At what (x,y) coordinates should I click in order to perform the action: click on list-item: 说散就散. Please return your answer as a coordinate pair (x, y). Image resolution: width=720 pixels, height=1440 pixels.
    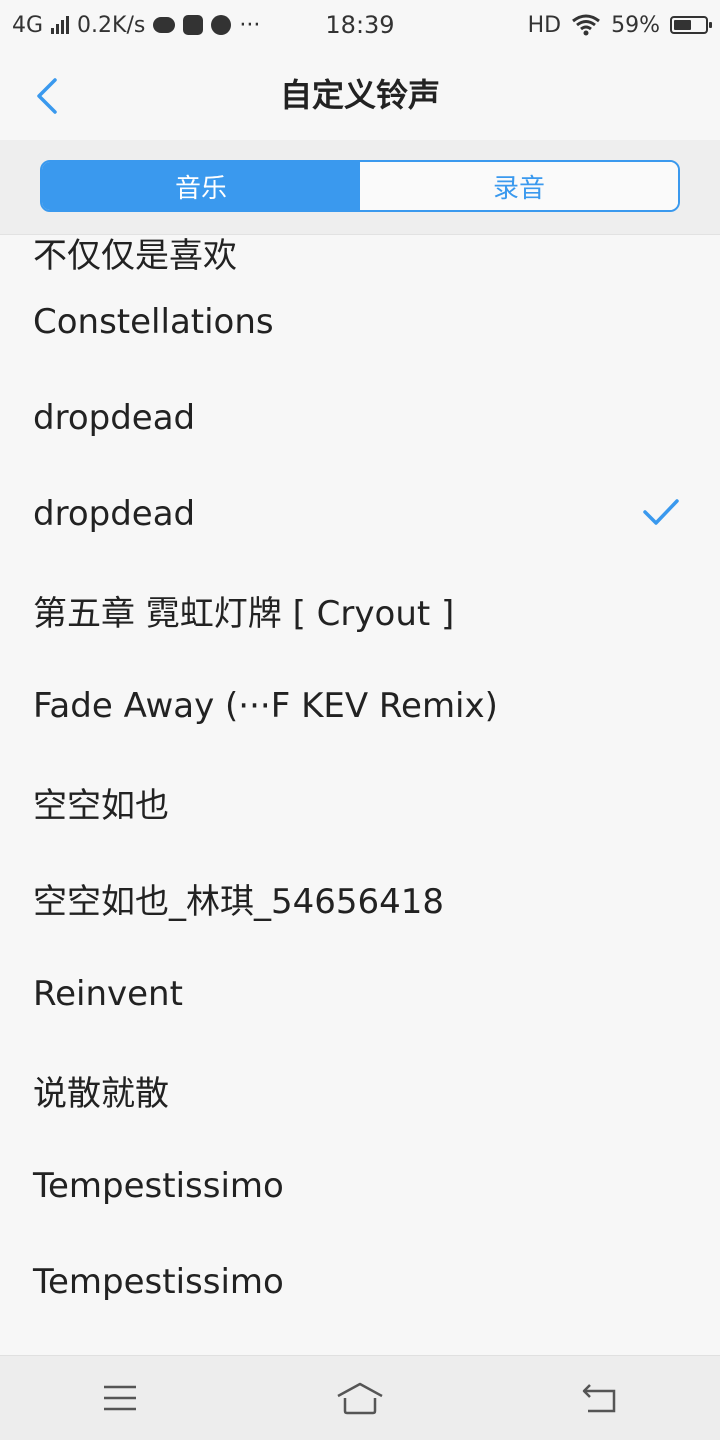
    Looking at the image, I should click on (360, 1090).